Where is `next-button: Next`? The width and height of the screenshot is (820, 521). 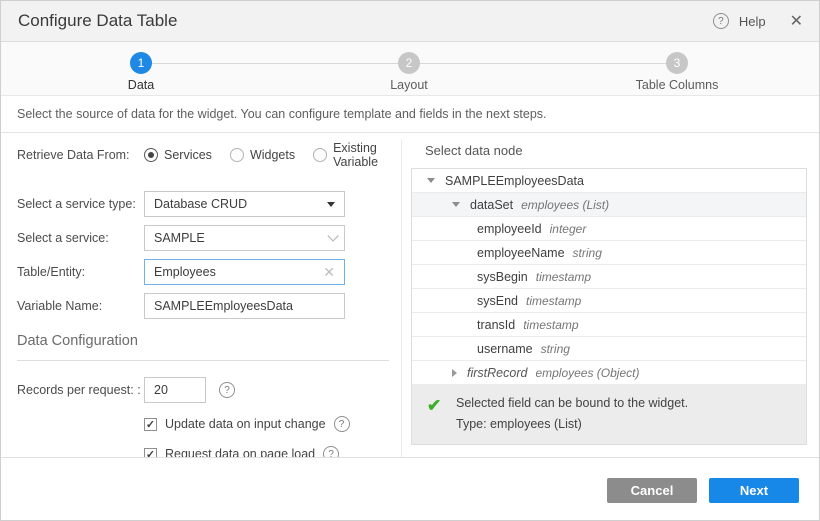
next-button: Next is located at coordinates (754, 490).